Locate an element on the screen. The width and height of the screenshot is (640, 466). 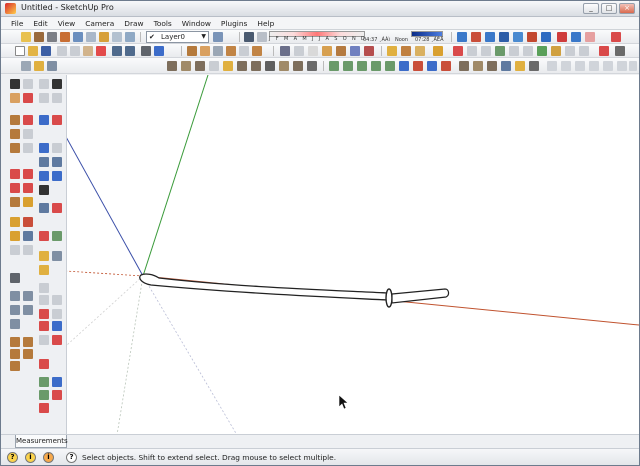
wireframe-icon is located at coordinates (299, 51).